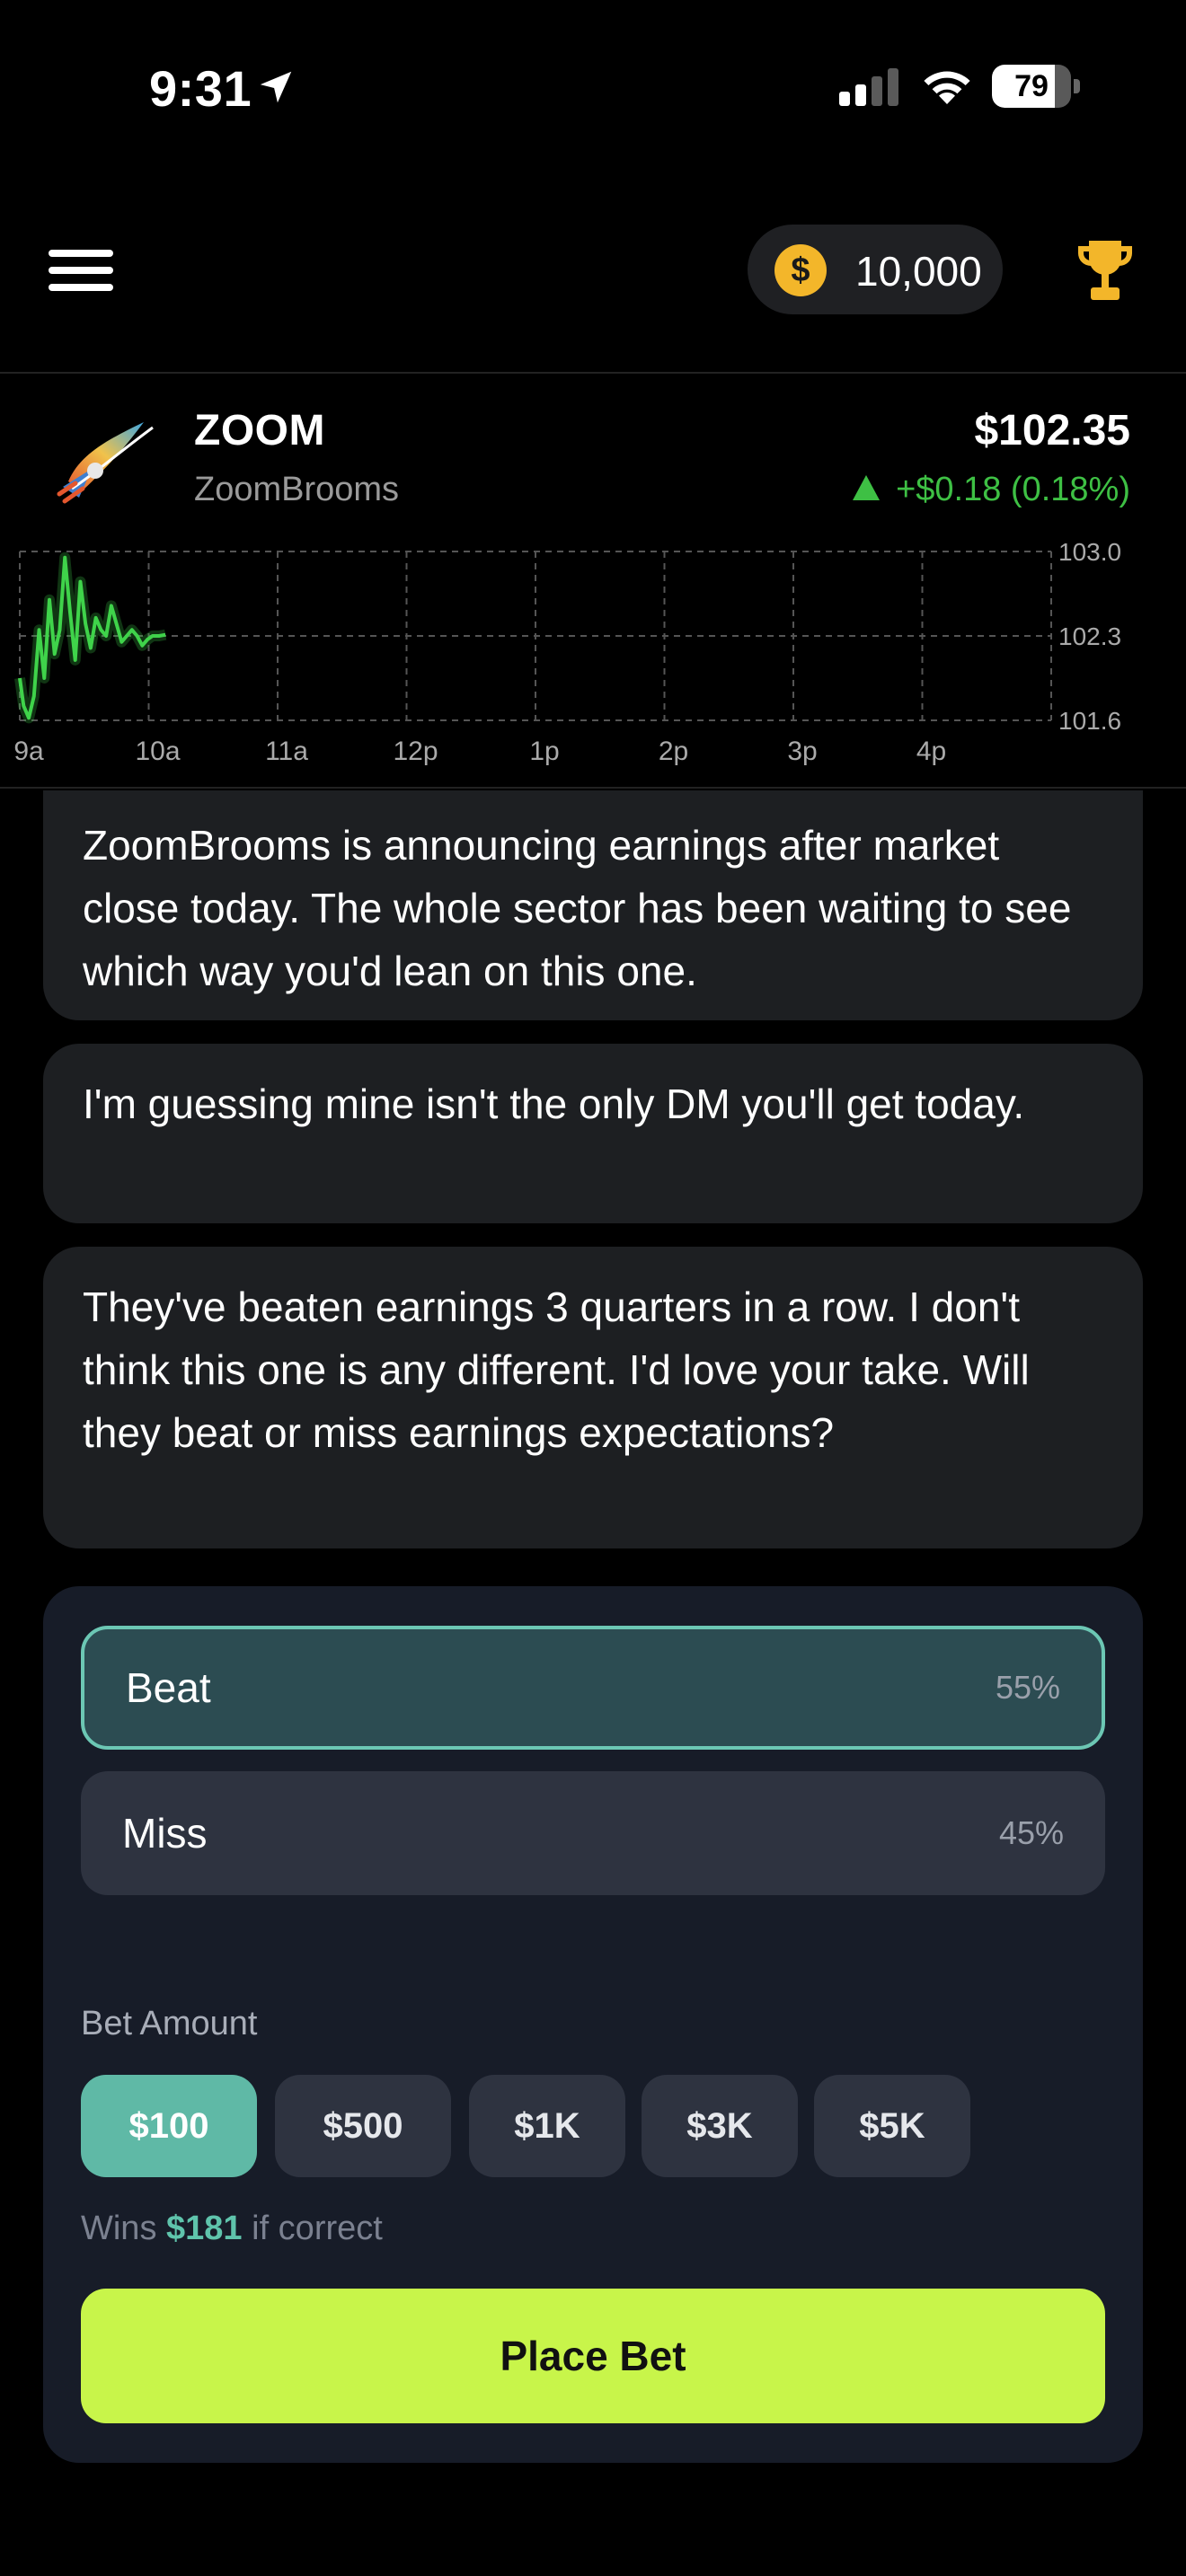 This screenshot has height=2576, width=1186. What do you see at coordinates (1089, 721) in the screenshot?
I see `y-tick-label: 101.6` at bounding box center [1089, 721].